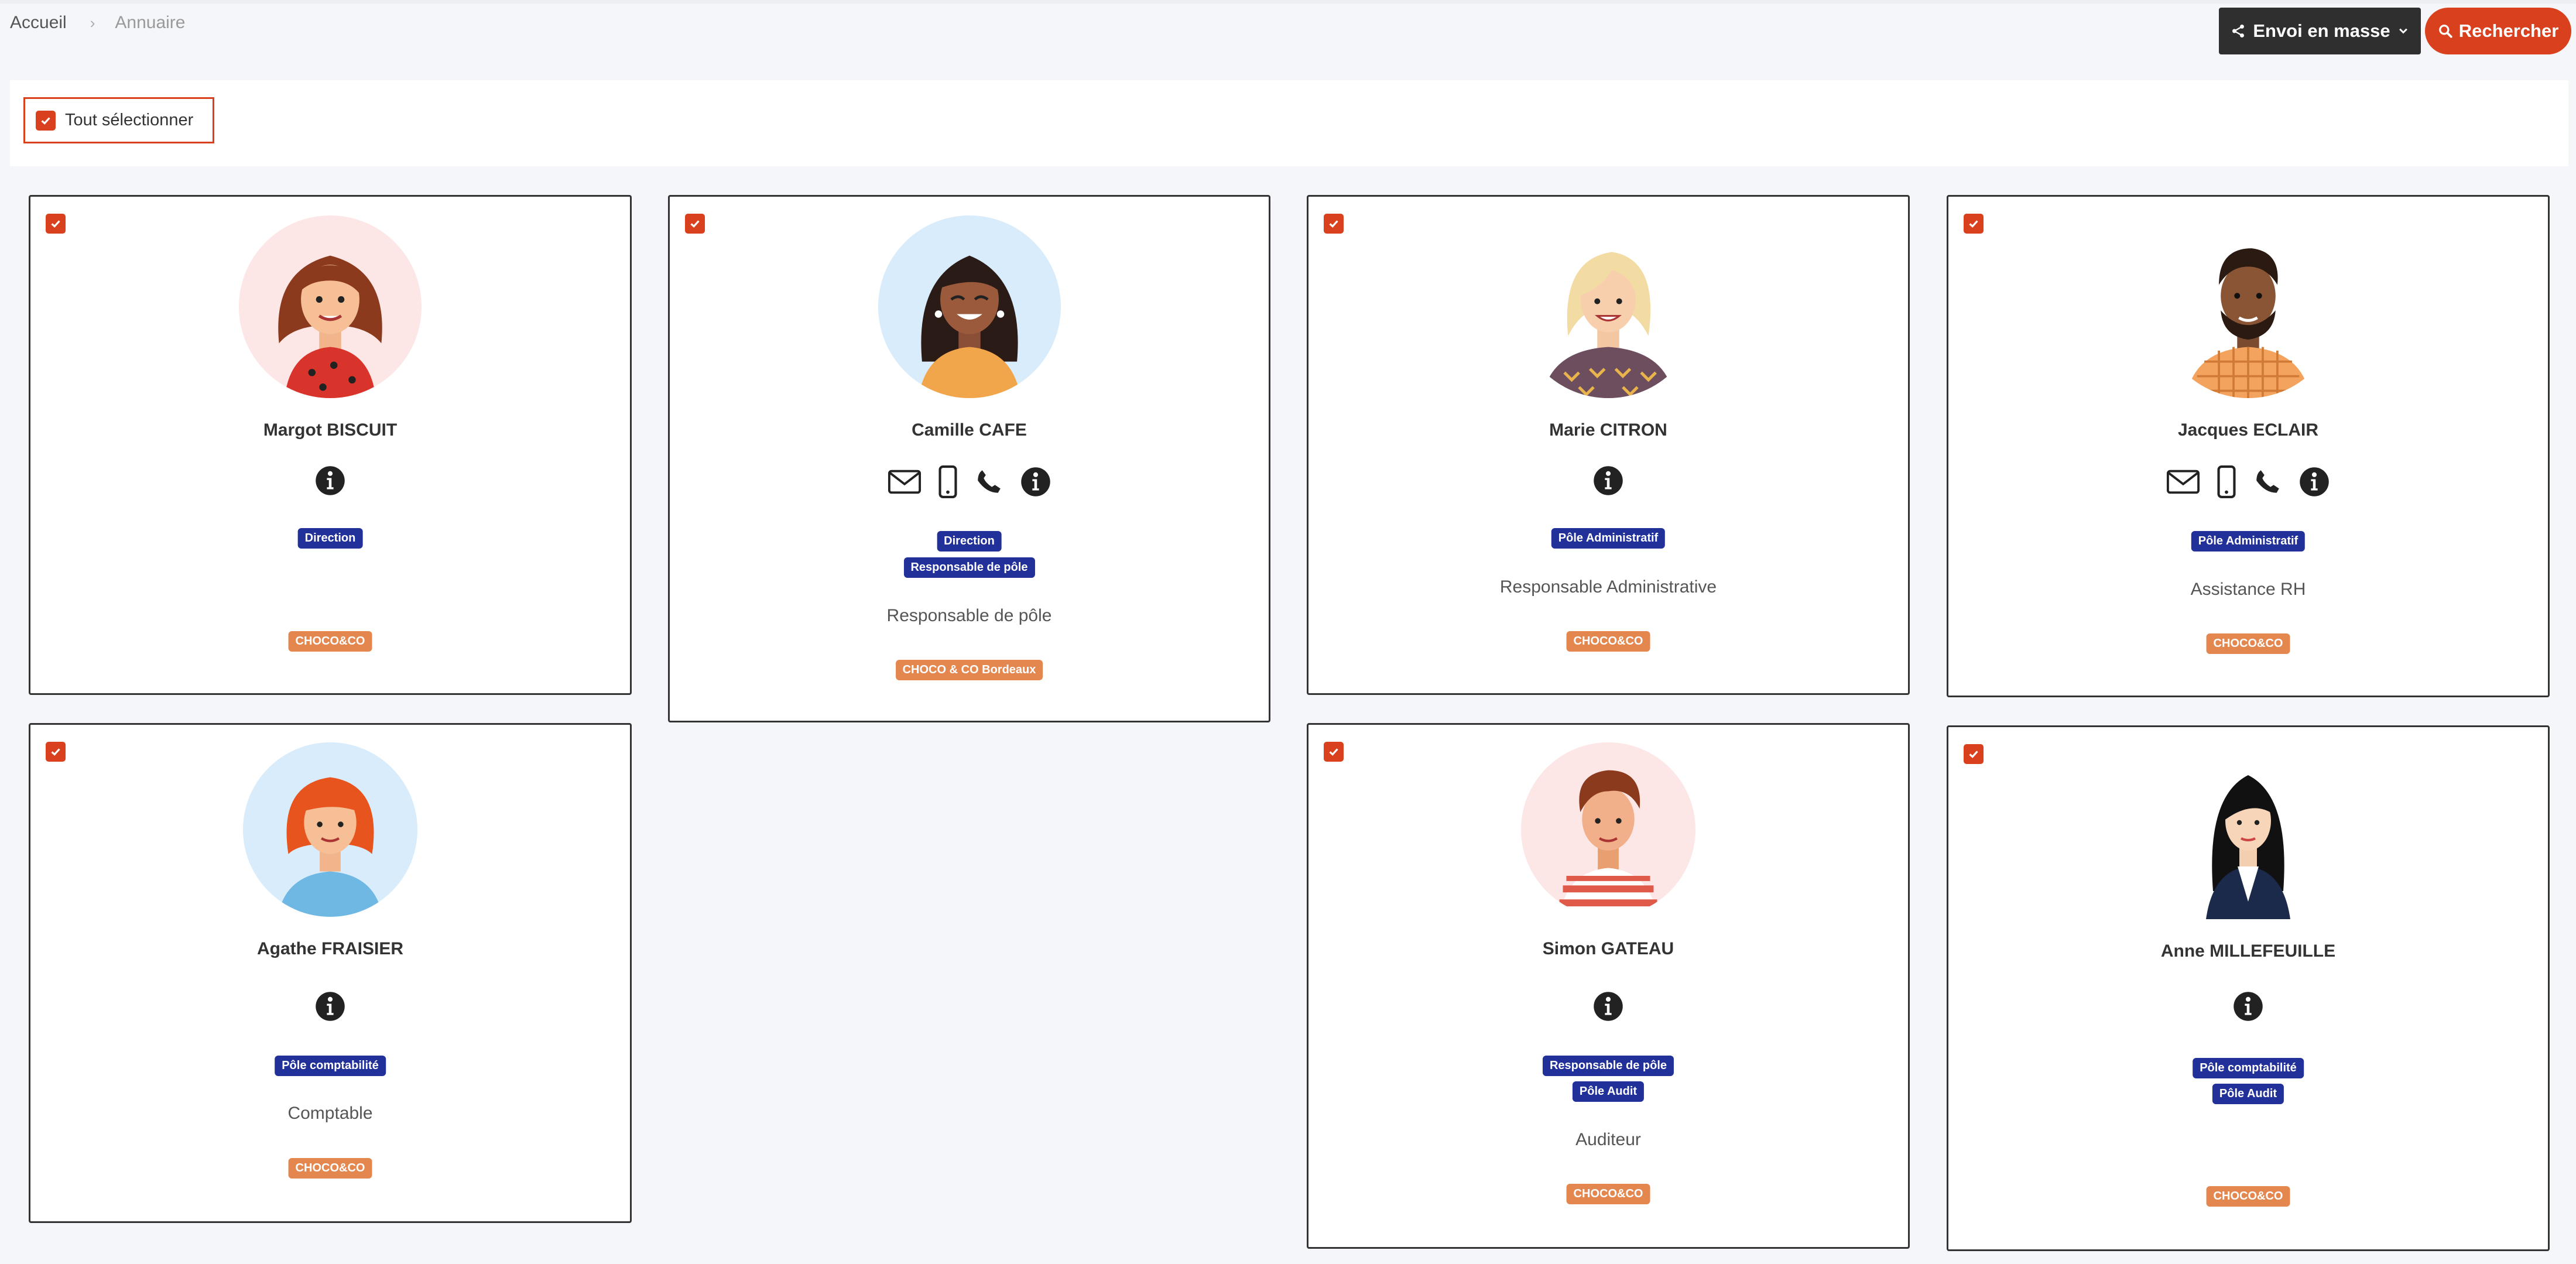 The width and height of the screenshot is (2576, 1264). Describe the element at coordinates (1608, 1140) in the screenshot. I see `job-title: Auditeur` at that location.